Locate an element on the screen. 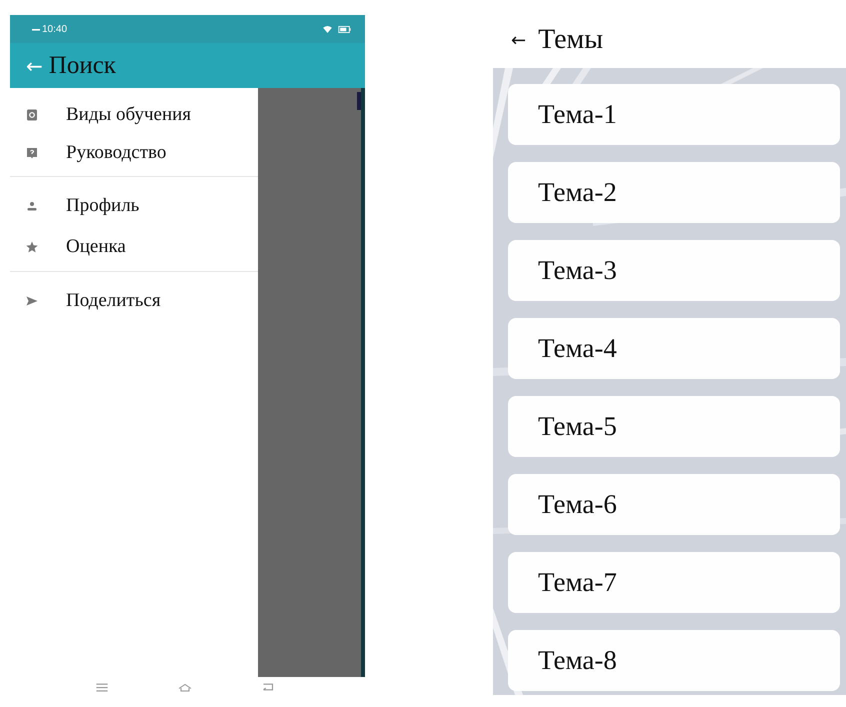  topic-card: Тема-8 is located at coordinates (674, 660).